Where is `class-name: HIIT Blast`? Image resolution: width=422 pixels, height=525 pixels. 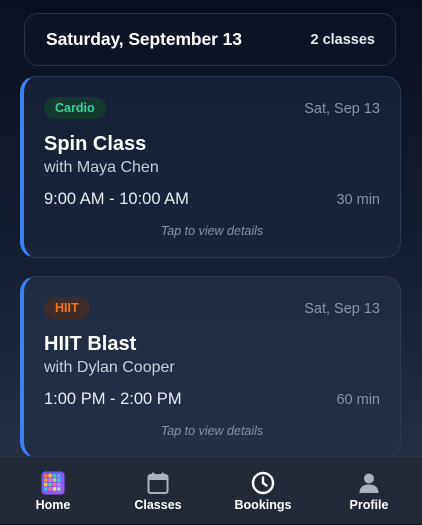 class-name: HIIT Blast is located at coordinates (90, 344).